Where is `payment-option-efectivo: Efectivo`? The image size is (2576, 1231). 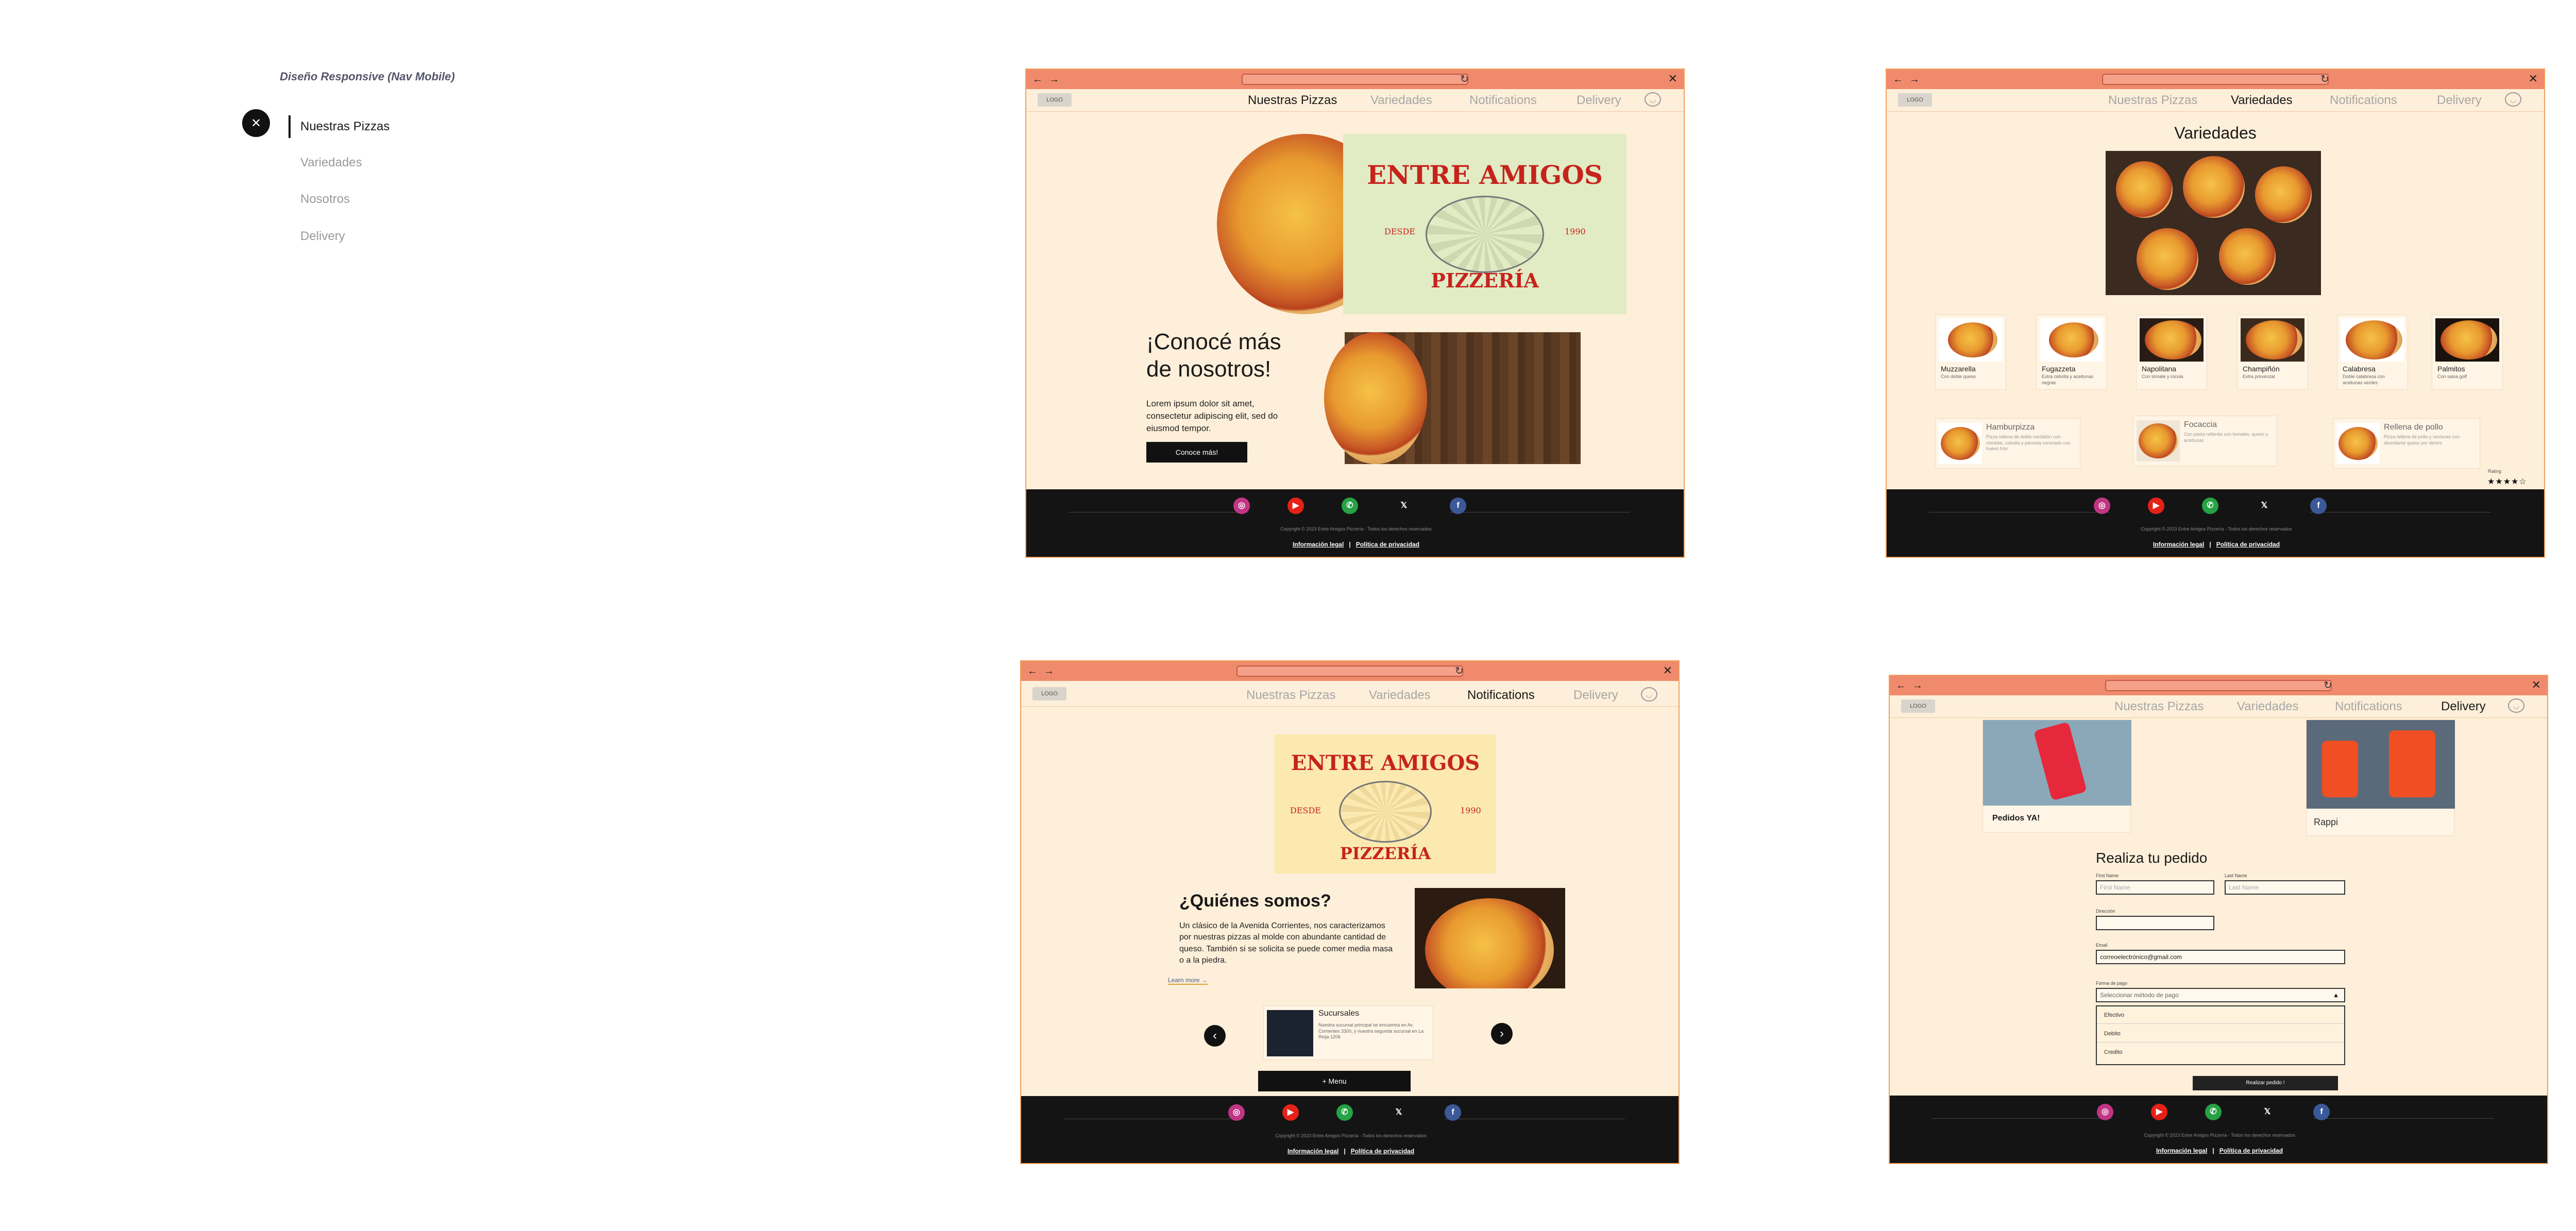 payment-option-efectivo: Efectivo is located at coordinates (2220, 1015).